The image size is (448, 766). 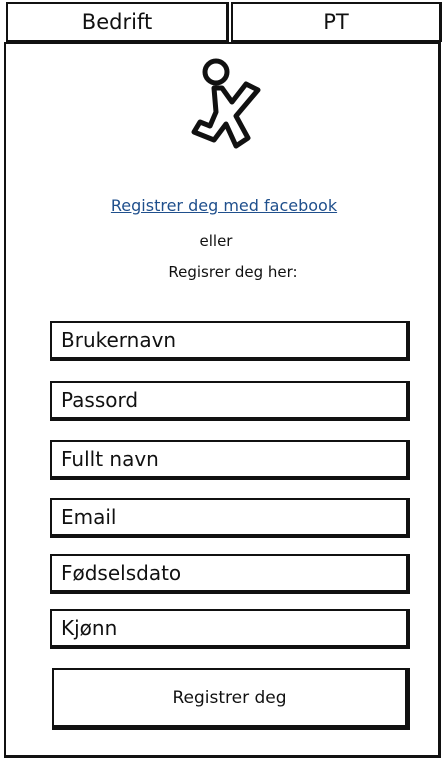 I want to click on tab-pt-label: PT, so click(x=336, y=22).